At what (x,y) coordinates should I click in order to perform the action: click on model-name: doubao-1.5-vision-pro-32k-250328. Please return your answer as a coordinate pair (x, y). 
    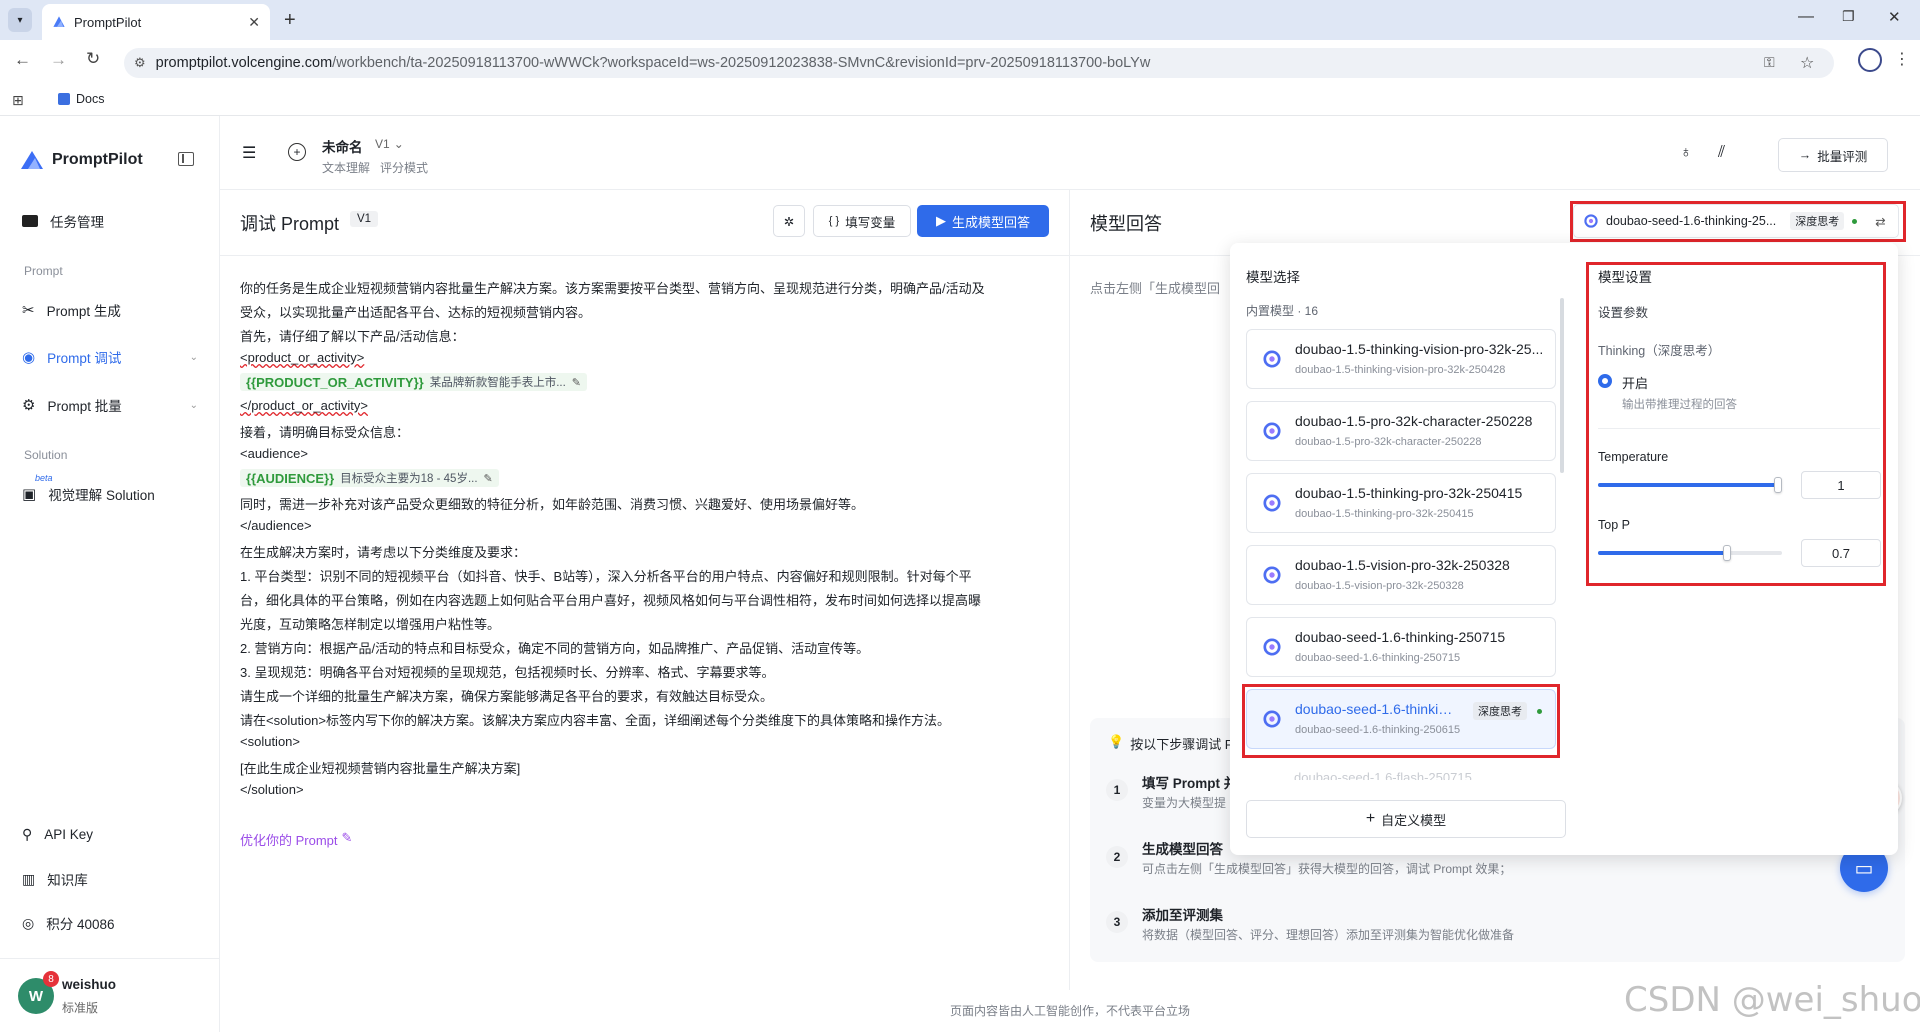
    Looking at the image, I should click on (1402, 565).